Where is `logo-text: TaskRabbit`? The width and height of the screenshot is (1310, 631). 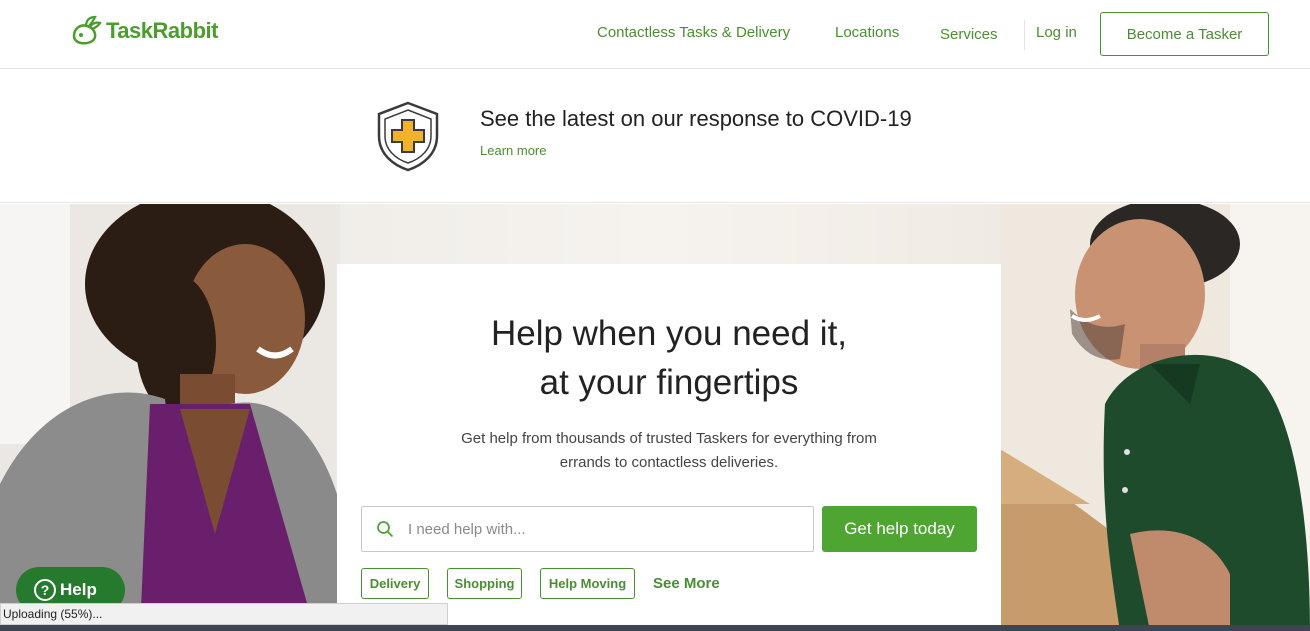 logo-text: TaskRabbit is located at coordinates (162, 30).